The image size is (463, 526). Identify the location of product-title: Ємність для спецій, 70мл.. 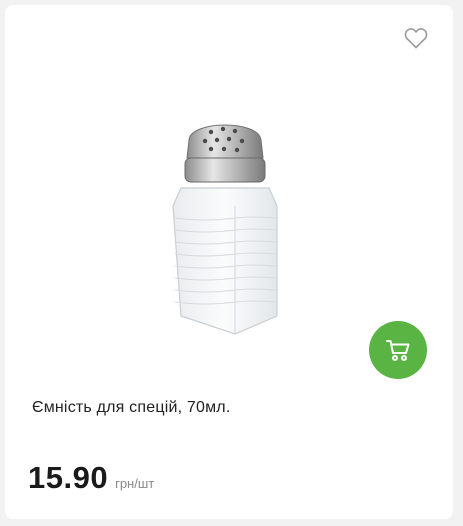
(232, 408).